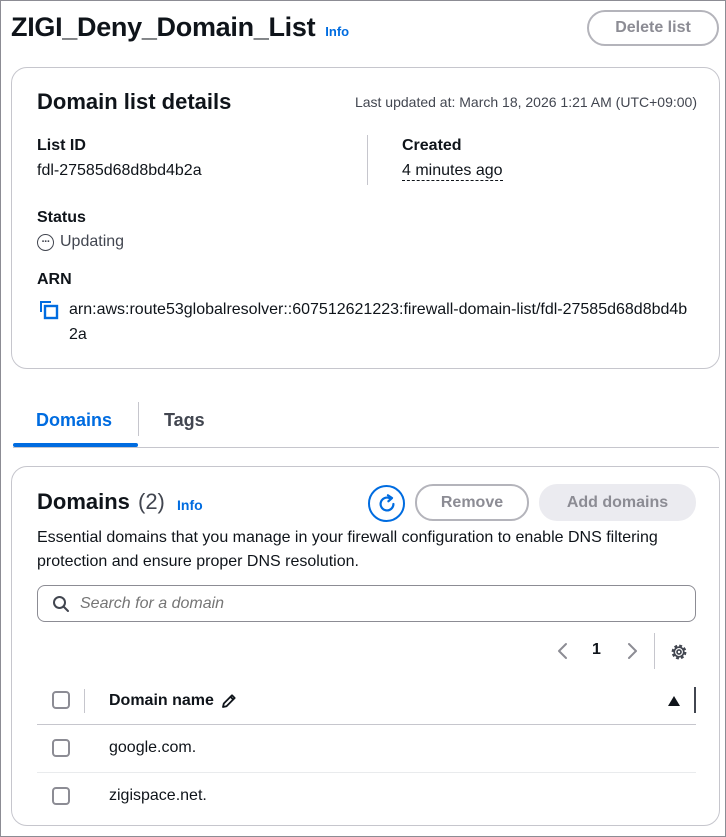  Describe the element at coordinates (617, 502) in the screenshot. I see `add-domains-button: Add domains` at that location.